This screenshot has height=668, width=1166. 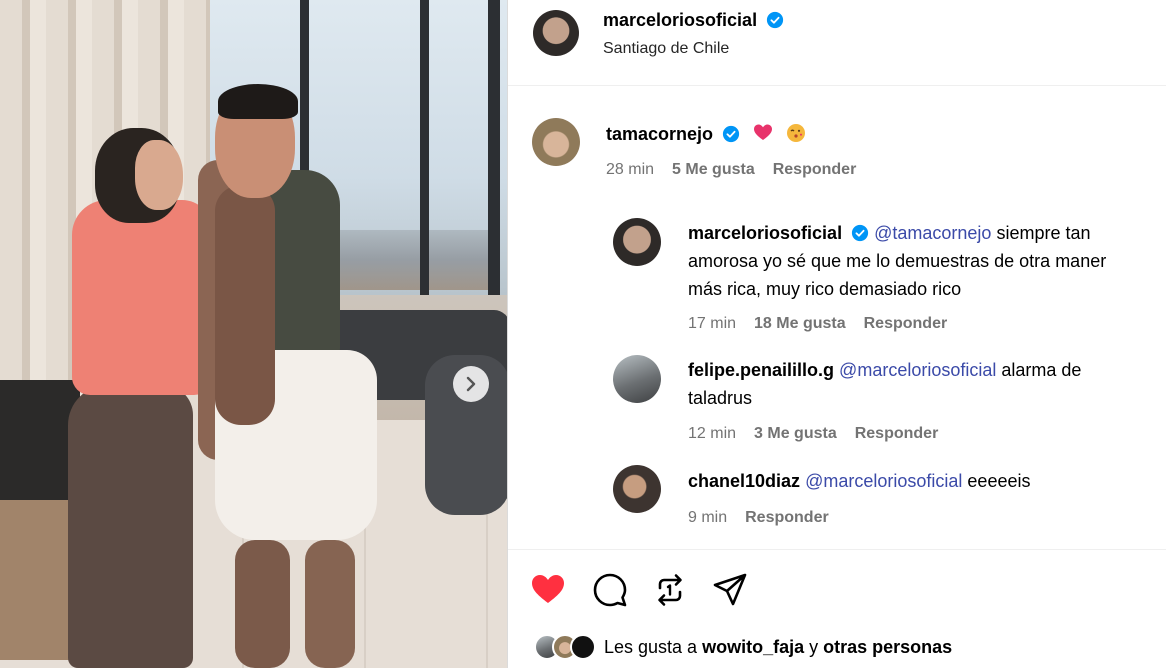 I want to click on next-photo-button, so click(x=471, y=384).